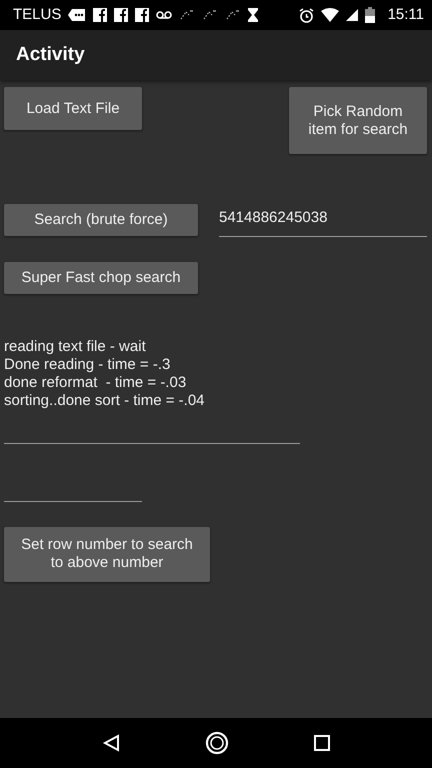 The height and width of the screenshot is (768, 432). I want to click on chop-search-button: Super Fast chop search, so click(101, 278).